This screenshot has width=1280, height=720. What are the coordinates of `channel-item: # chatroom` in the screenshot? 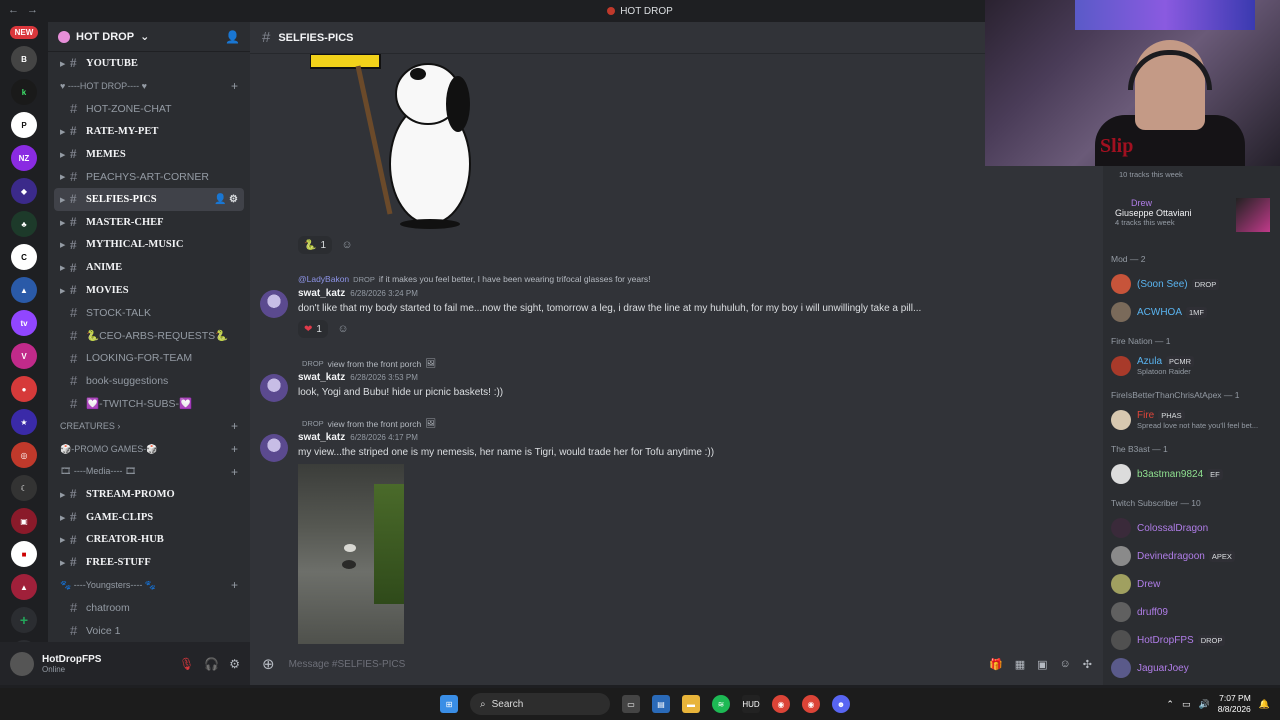 It's located at (149, 608).